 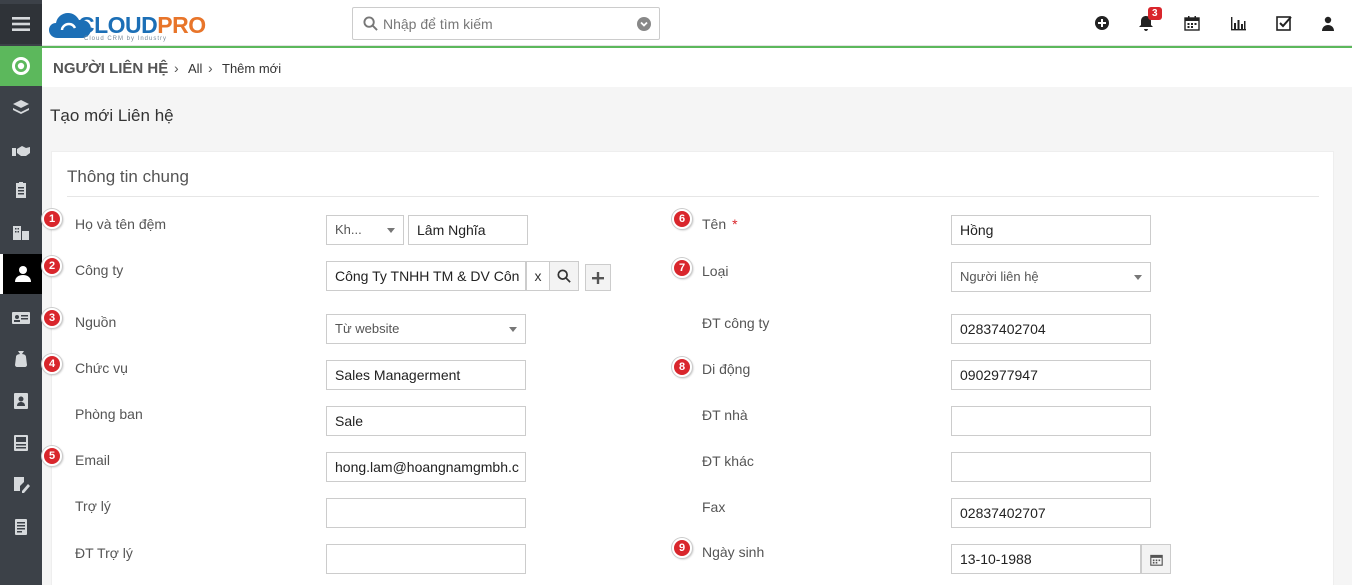 I want to click on add-circle-icon, so click(x=1103, y=24).